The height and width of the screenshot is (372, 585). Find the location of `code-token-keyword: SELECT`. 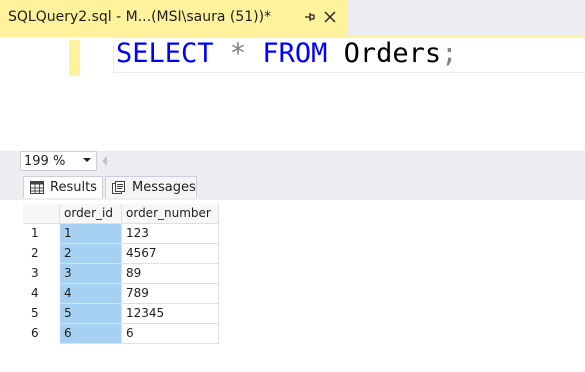

code-token-keyword: SELECT is located at coordinates (165, 53).